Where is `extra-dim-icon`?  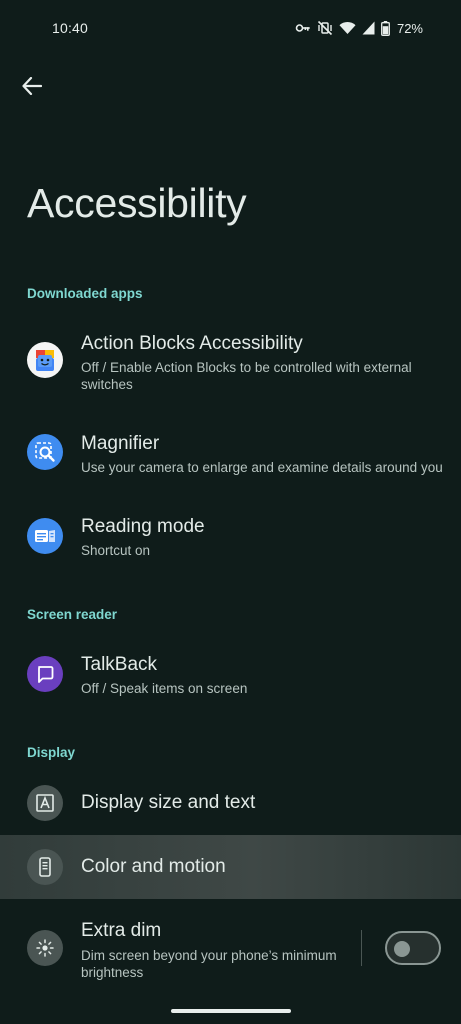 extra-dim-icon is located at coordinates (45, 948).